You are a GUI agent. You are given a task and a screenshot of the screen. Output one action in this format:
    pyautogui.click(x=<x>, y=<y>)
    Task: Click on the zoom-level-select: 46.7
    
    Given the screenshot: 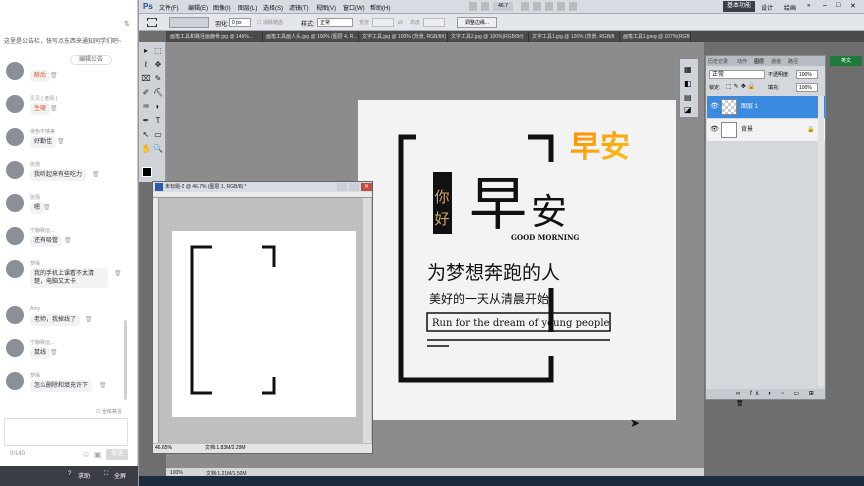 What is the action you would take?
    pyautogui.click(x=503, y=6)
    